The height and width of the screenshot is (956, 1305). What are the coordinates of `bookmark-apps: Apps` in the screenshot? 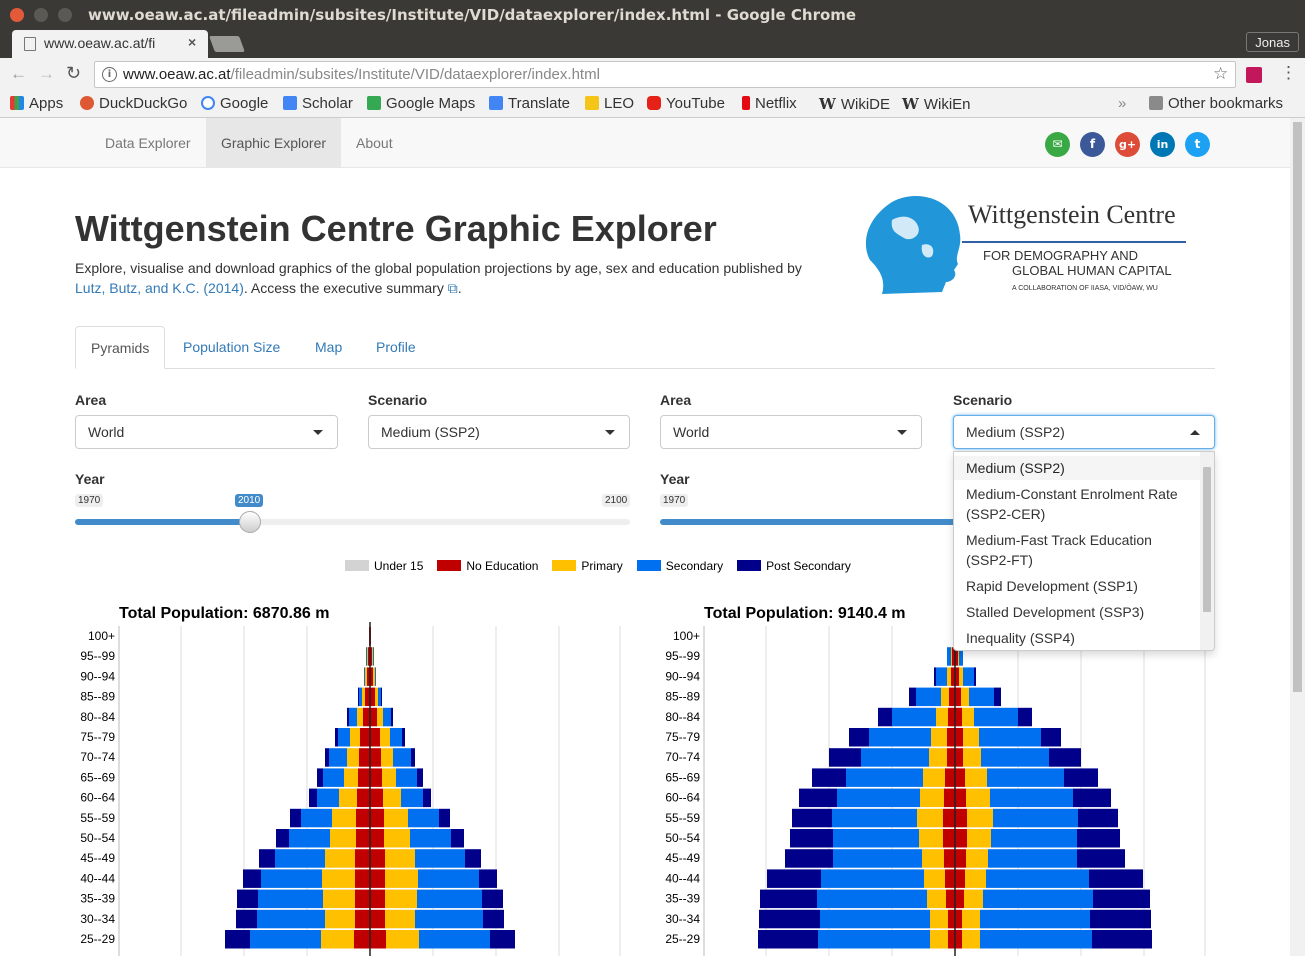 It's located at (36, 103).